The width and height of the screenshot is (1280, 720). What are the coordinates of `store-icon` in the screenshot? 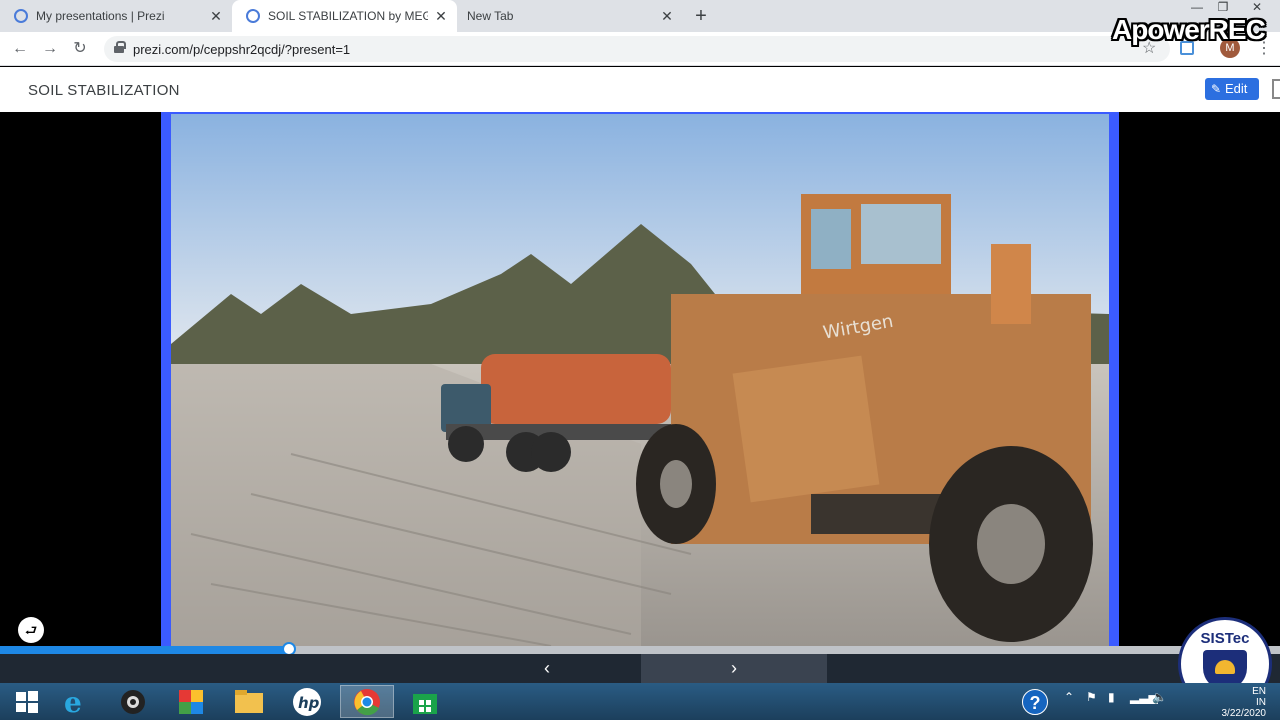 It's located at (425, 701).